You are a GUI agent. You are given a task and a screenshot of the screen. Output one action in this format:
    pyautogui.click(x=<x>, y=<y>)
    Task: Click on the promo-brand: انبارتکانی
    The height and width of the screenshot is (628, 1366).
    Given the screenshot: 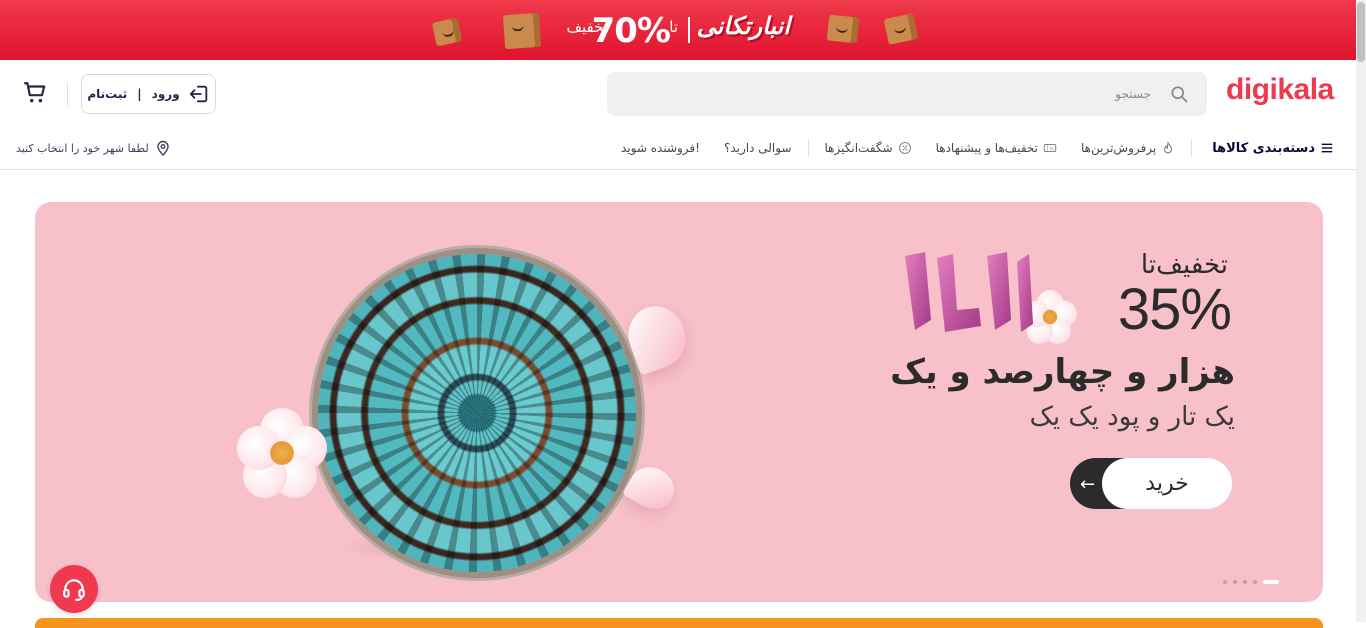 What is the action you would take?
    pyautogui.click(x=743, y=26)
    